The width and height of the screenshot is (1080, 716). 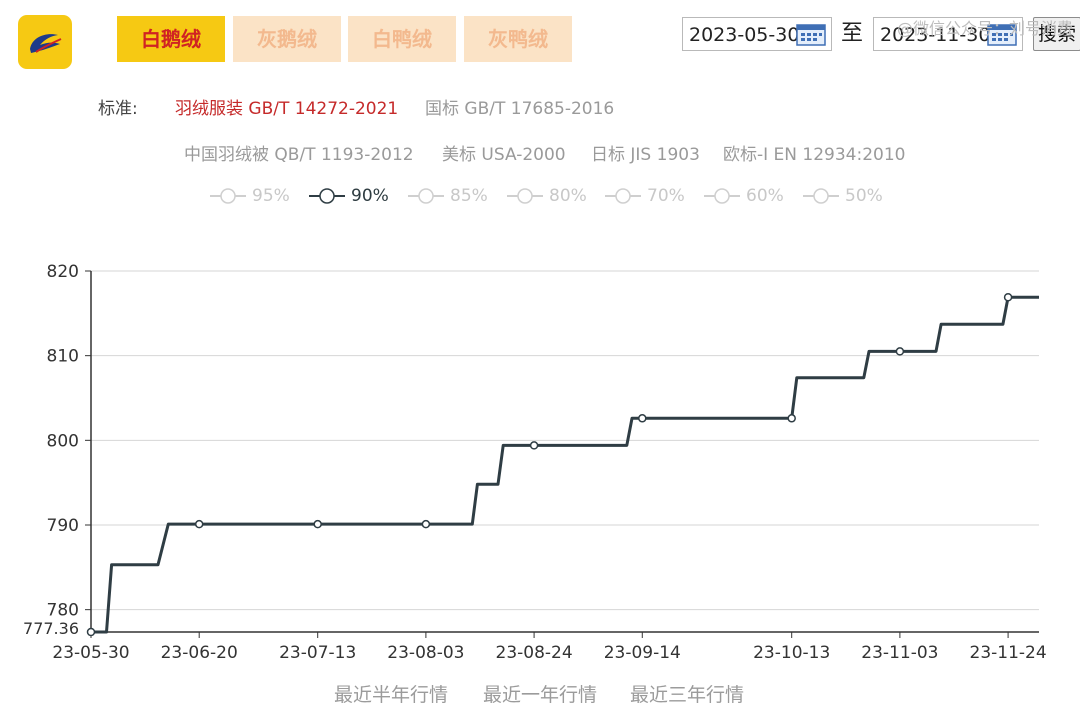 I want to click on range-half-year-link: 最近半年行情, so click(x=391, y=693).